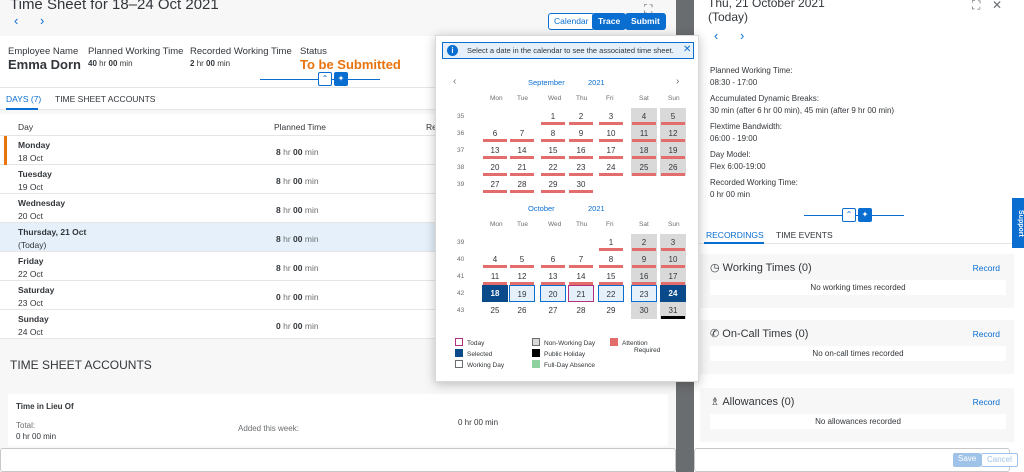 The width and height of the screenshot is (1024, 472). Describe the element at coordinates (546, 82) in the screenshot. I see `month-label: September` at that location.